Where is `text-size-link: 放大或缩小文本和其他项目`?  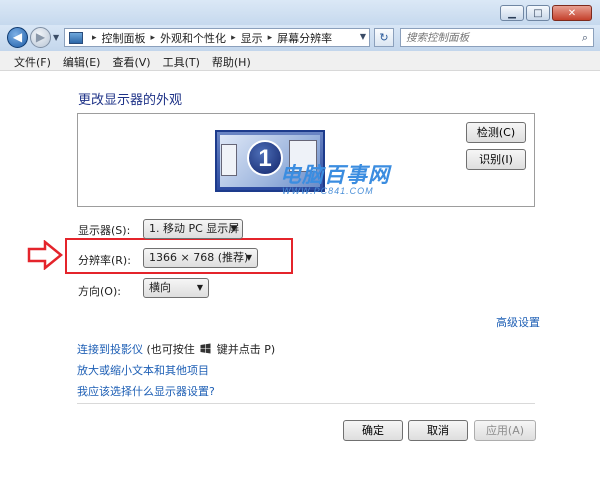 text-size-link: 放大或缩小文本和其他项目 is located at coordinates (143, 370).